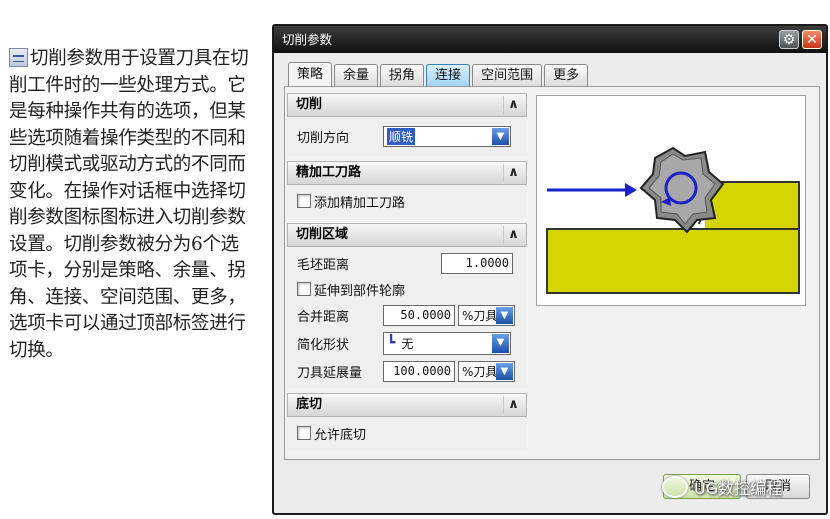 Image resolution: width=830 pixels, height=519 pixels. What do you see at coordinates (323, 345) in the screenshot?
I see `simplify-shape-label: 简化形状` at bounding box center [323, 345].